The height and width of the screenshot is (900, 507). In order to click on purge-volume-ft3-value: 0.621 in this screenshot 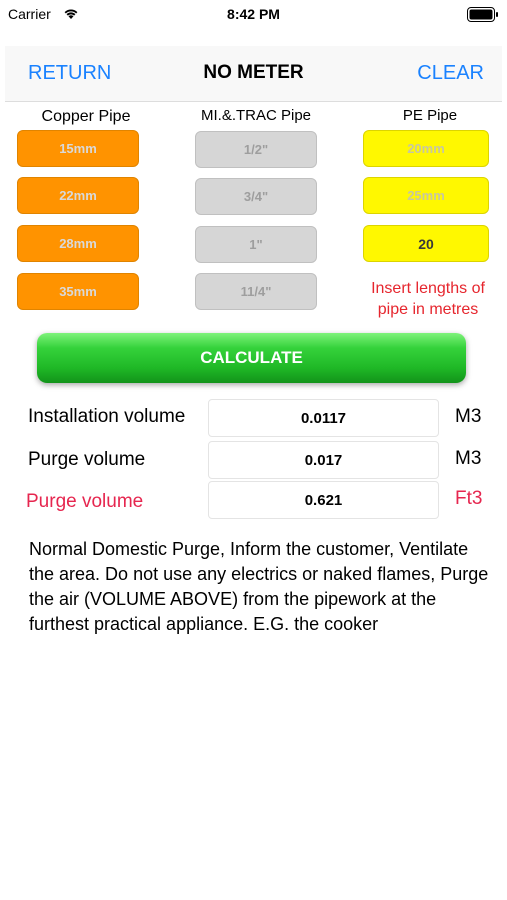, I will do `click(323, 500)`.